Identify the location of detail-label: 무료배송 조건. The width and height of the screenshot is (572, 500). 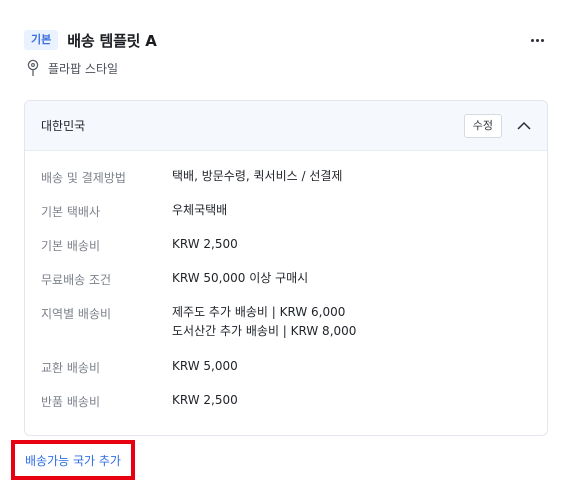
(76, 280).